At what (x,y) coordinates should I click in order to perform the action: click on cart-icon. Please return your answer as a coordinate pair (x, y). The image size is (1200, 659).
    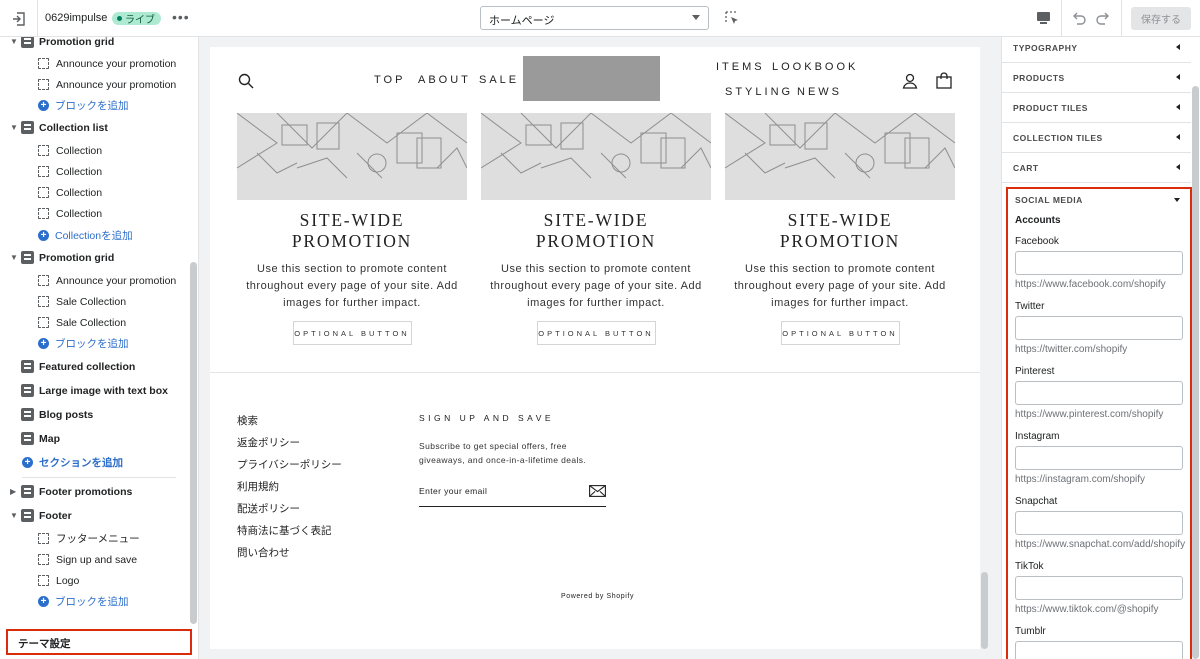
    Looking at the image, I should click on (944, 80).